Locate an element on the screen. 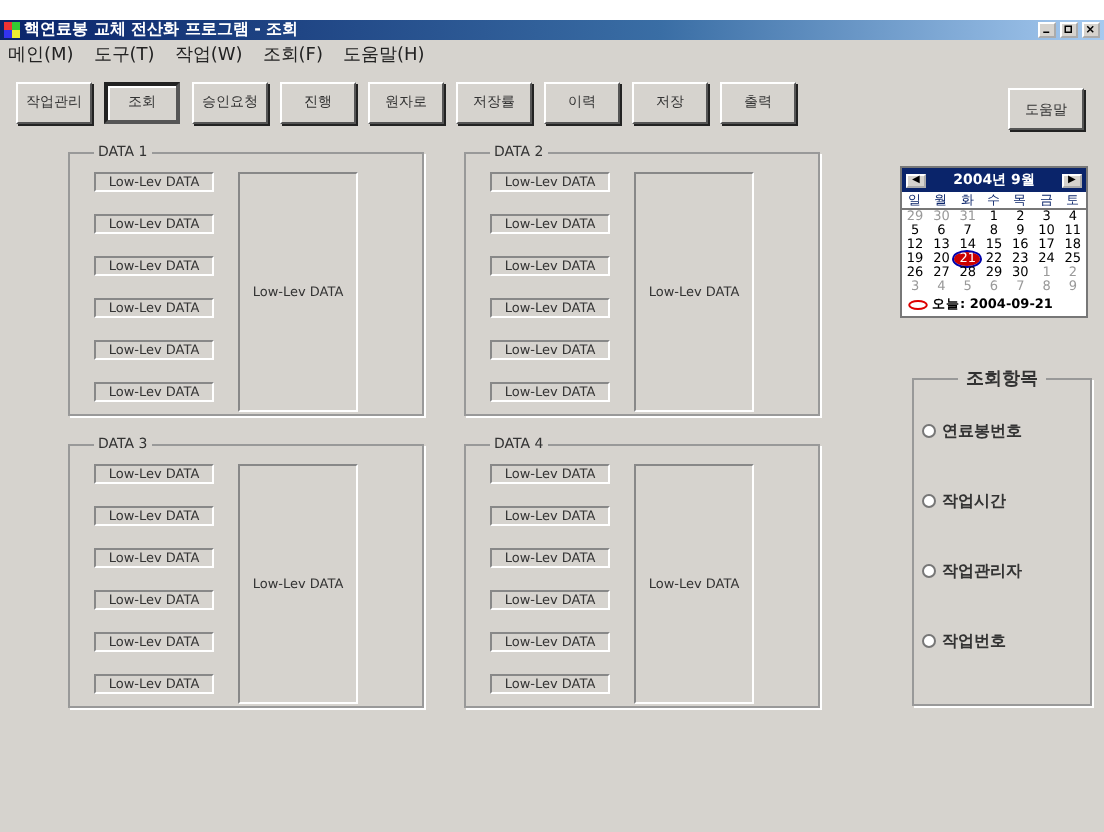  radio-option: 작업시간 is located at coordinates (1002, 501).